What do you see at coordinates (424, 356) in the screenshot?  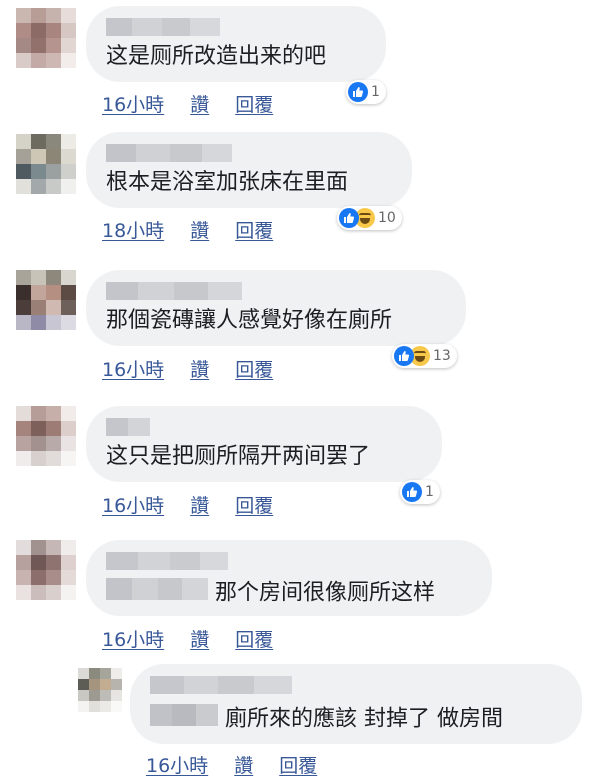 I see `reaction-summary: 13` at bounding box center [424, 356].